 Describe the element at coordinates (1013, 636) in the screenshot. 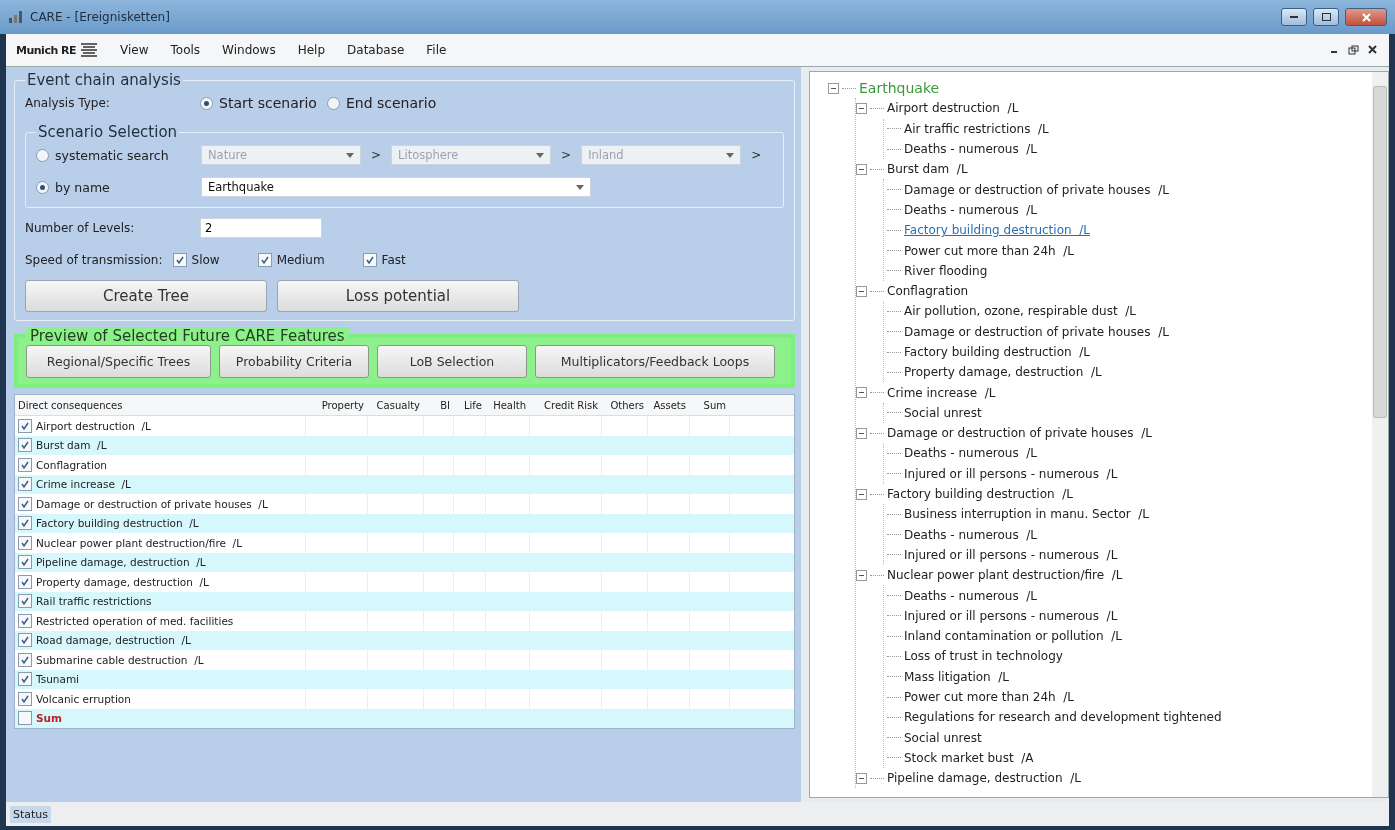

I see `tree-item: Inland contamination or pollution /L` at that location.